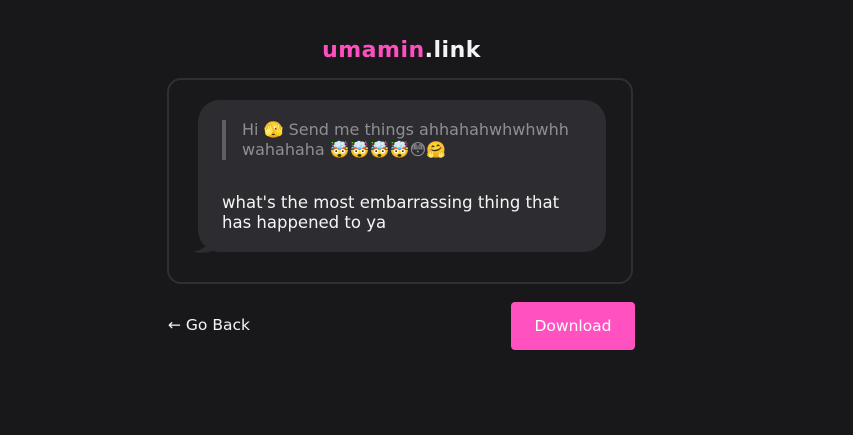  Describe the element at coordinates (209, 325) in the screenshot. I see `go-back-link: ← Go Back` at that location.